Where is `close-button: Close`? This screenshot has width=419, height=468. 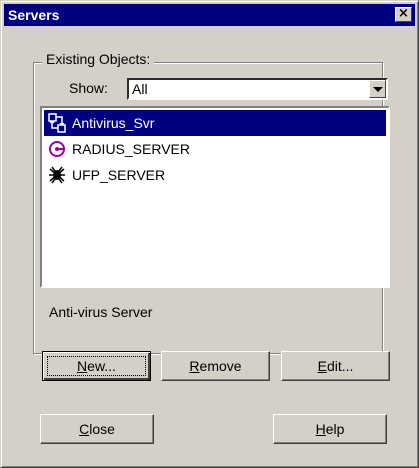 close-button: Close is located at coordinates (97, 429).